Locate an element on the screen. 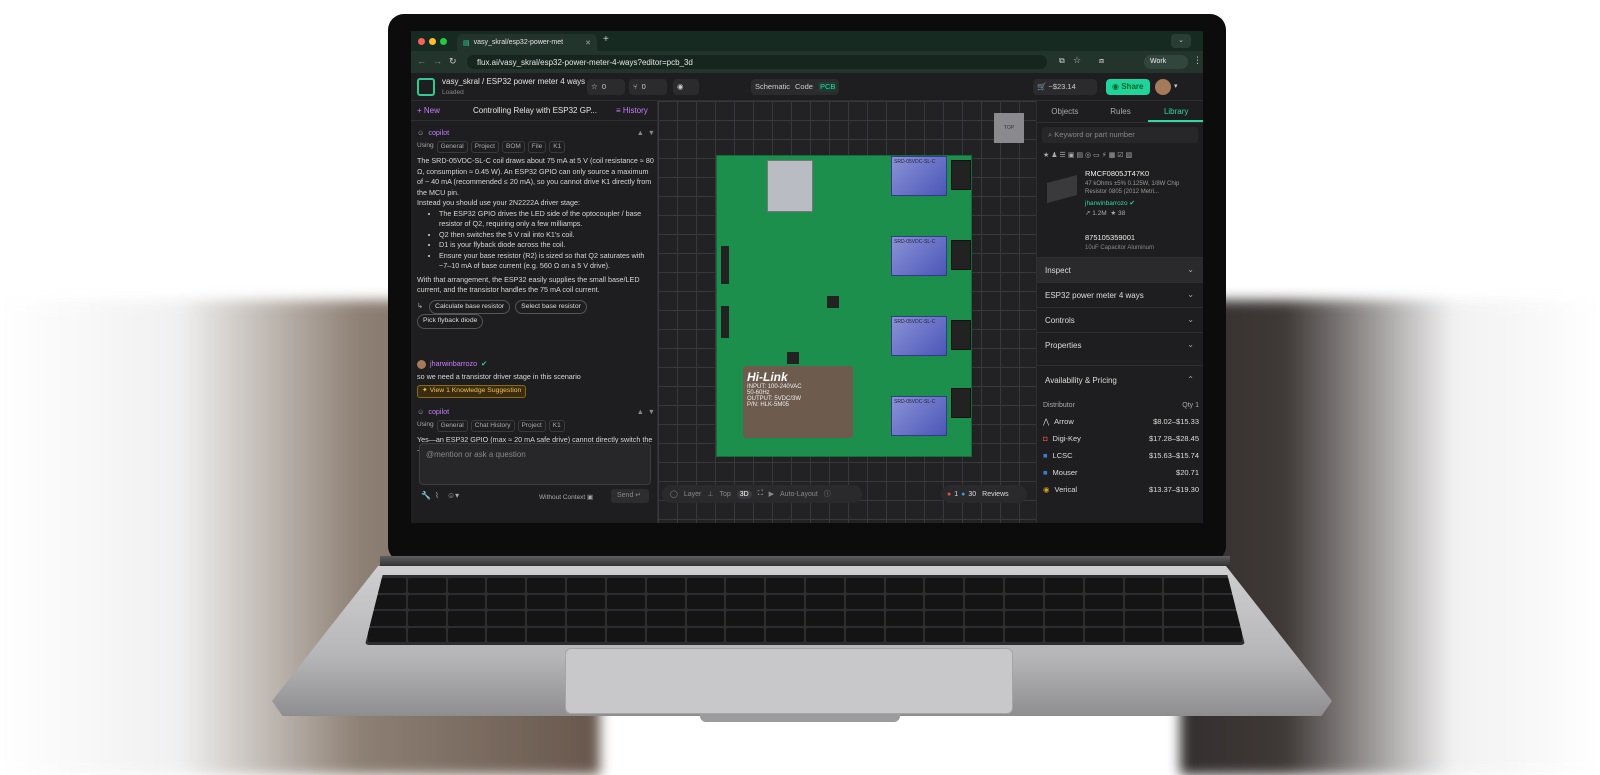 The height and width of the screenshot is (775, 1600). project-path: vasy_skral / ESP32 power meter 4 ways is located at coordinates (513, 81).